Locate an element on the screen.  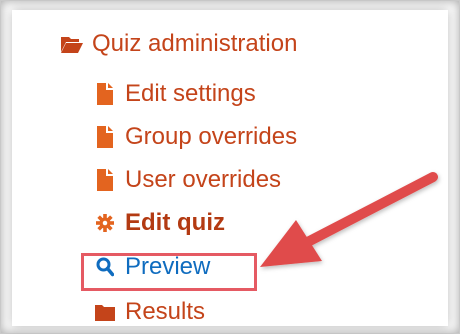
menu-item-edit-settings: Edit settings is located at coordinates (175, 94).